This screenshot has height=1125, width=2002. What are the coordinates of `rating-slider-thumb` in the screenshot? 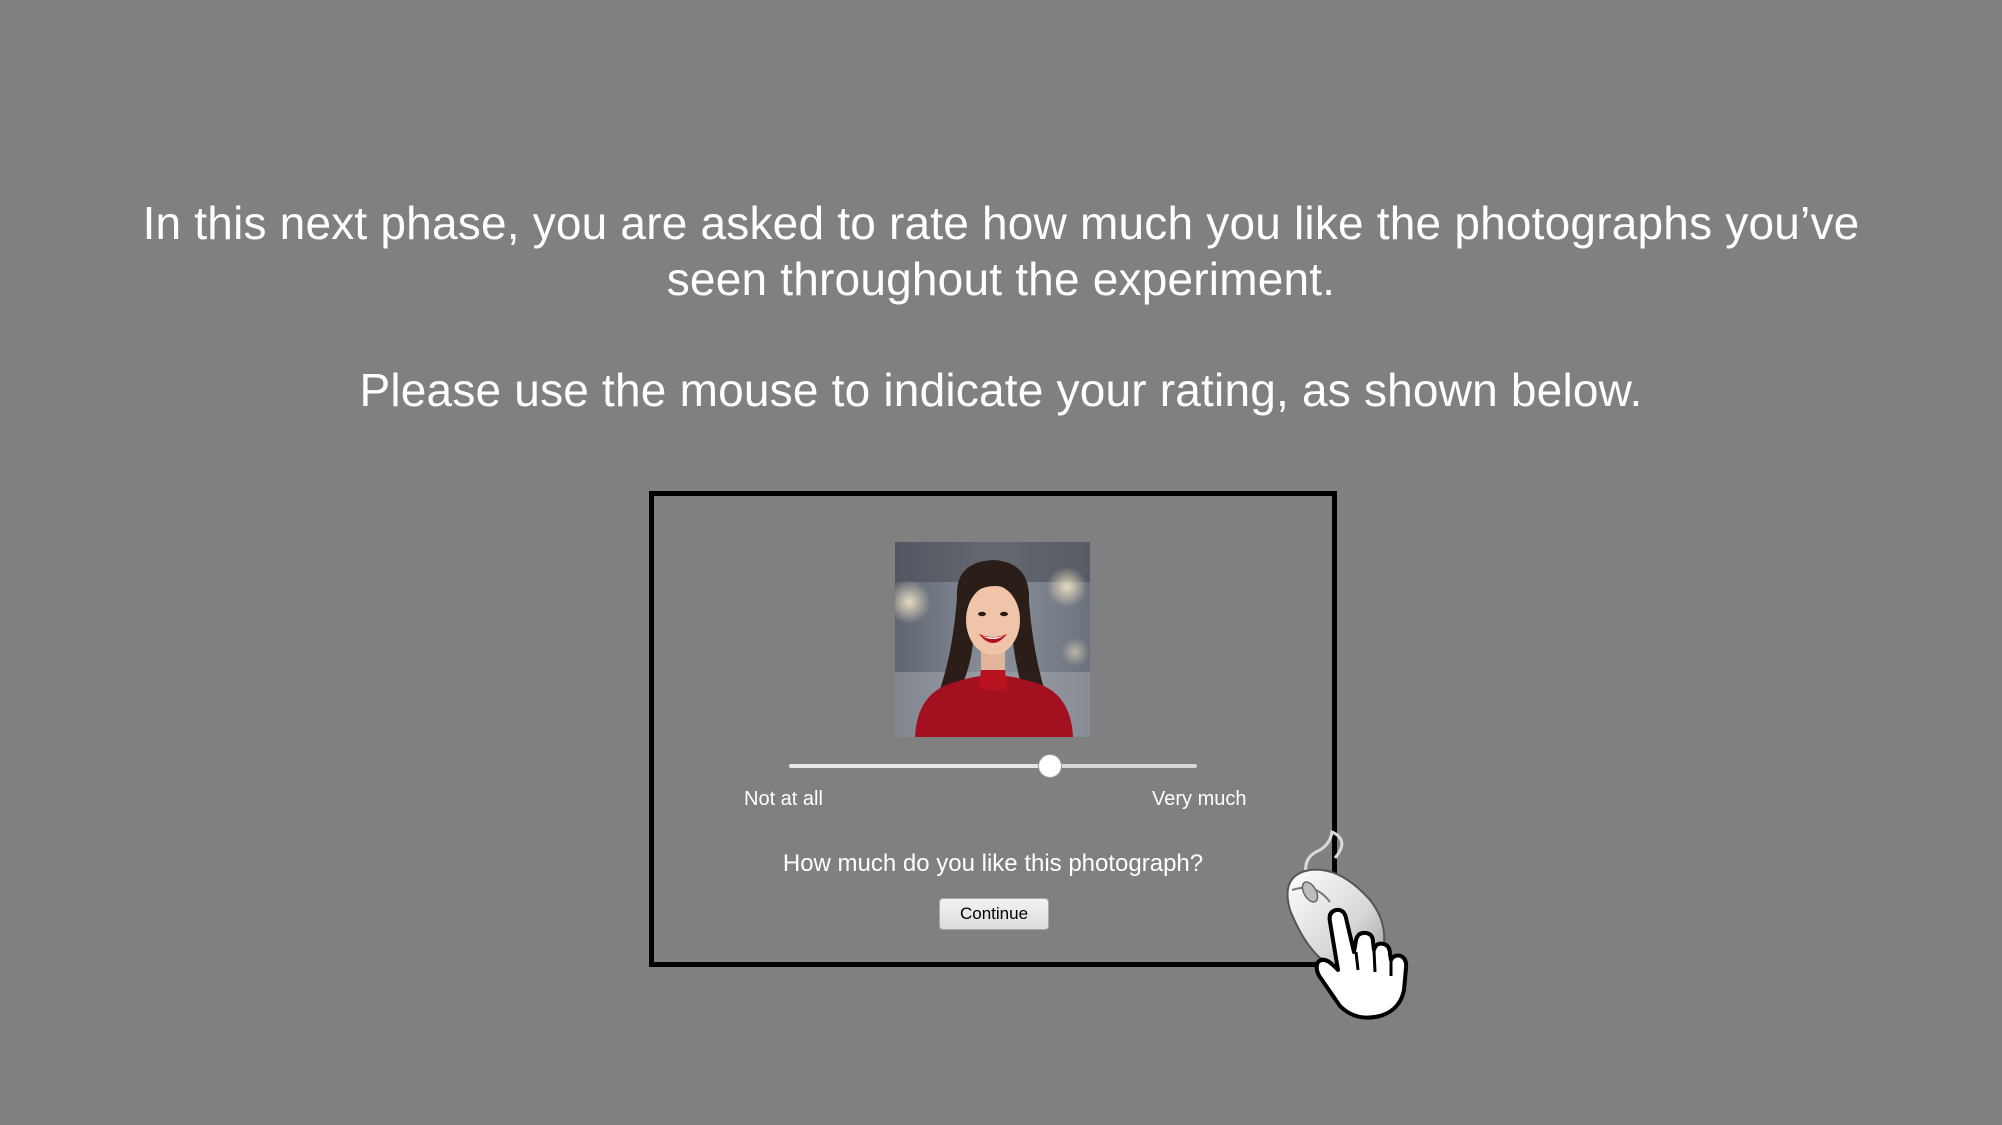 It's located at (1050, 766).